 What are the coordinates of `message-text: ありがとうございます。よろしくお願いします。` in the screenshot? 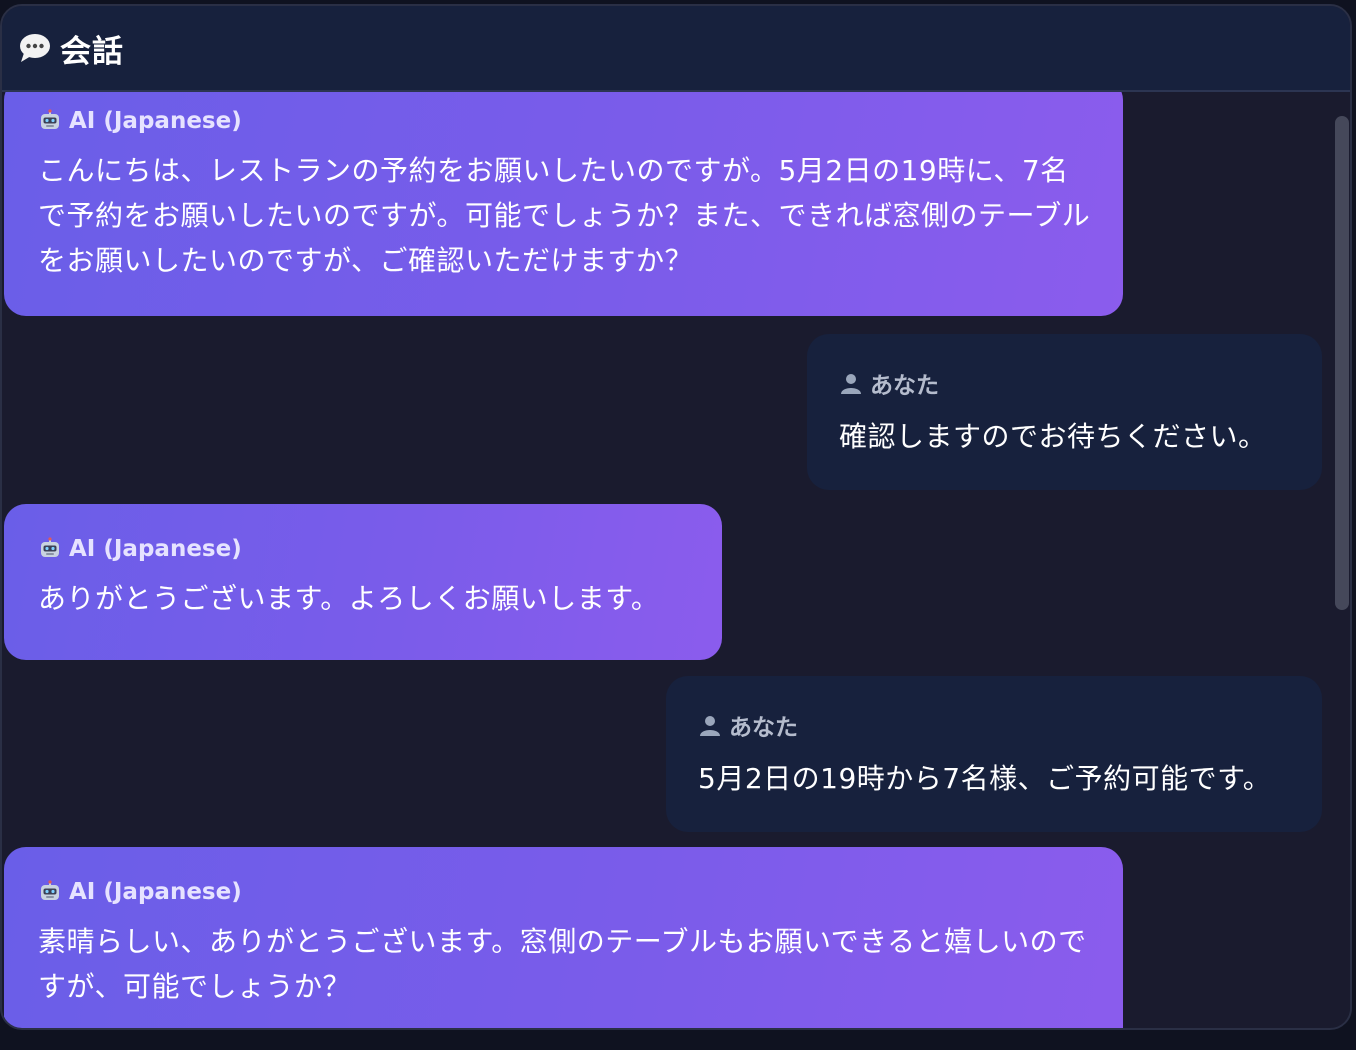 It's located at (349, 598).